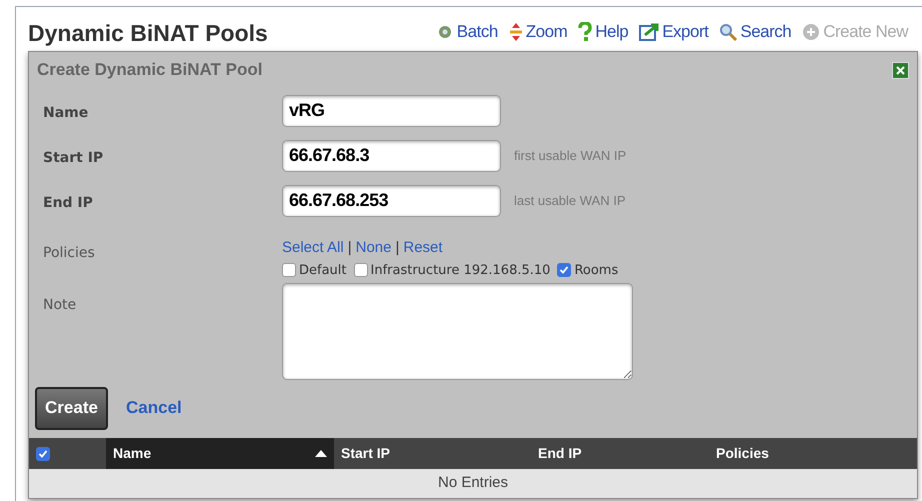 The height and width of the screenshot is (501, 922). What do you see at coordinates (60, 305) in the screenshot?
I see `field-label: Note` at bounding box center [60, 305].